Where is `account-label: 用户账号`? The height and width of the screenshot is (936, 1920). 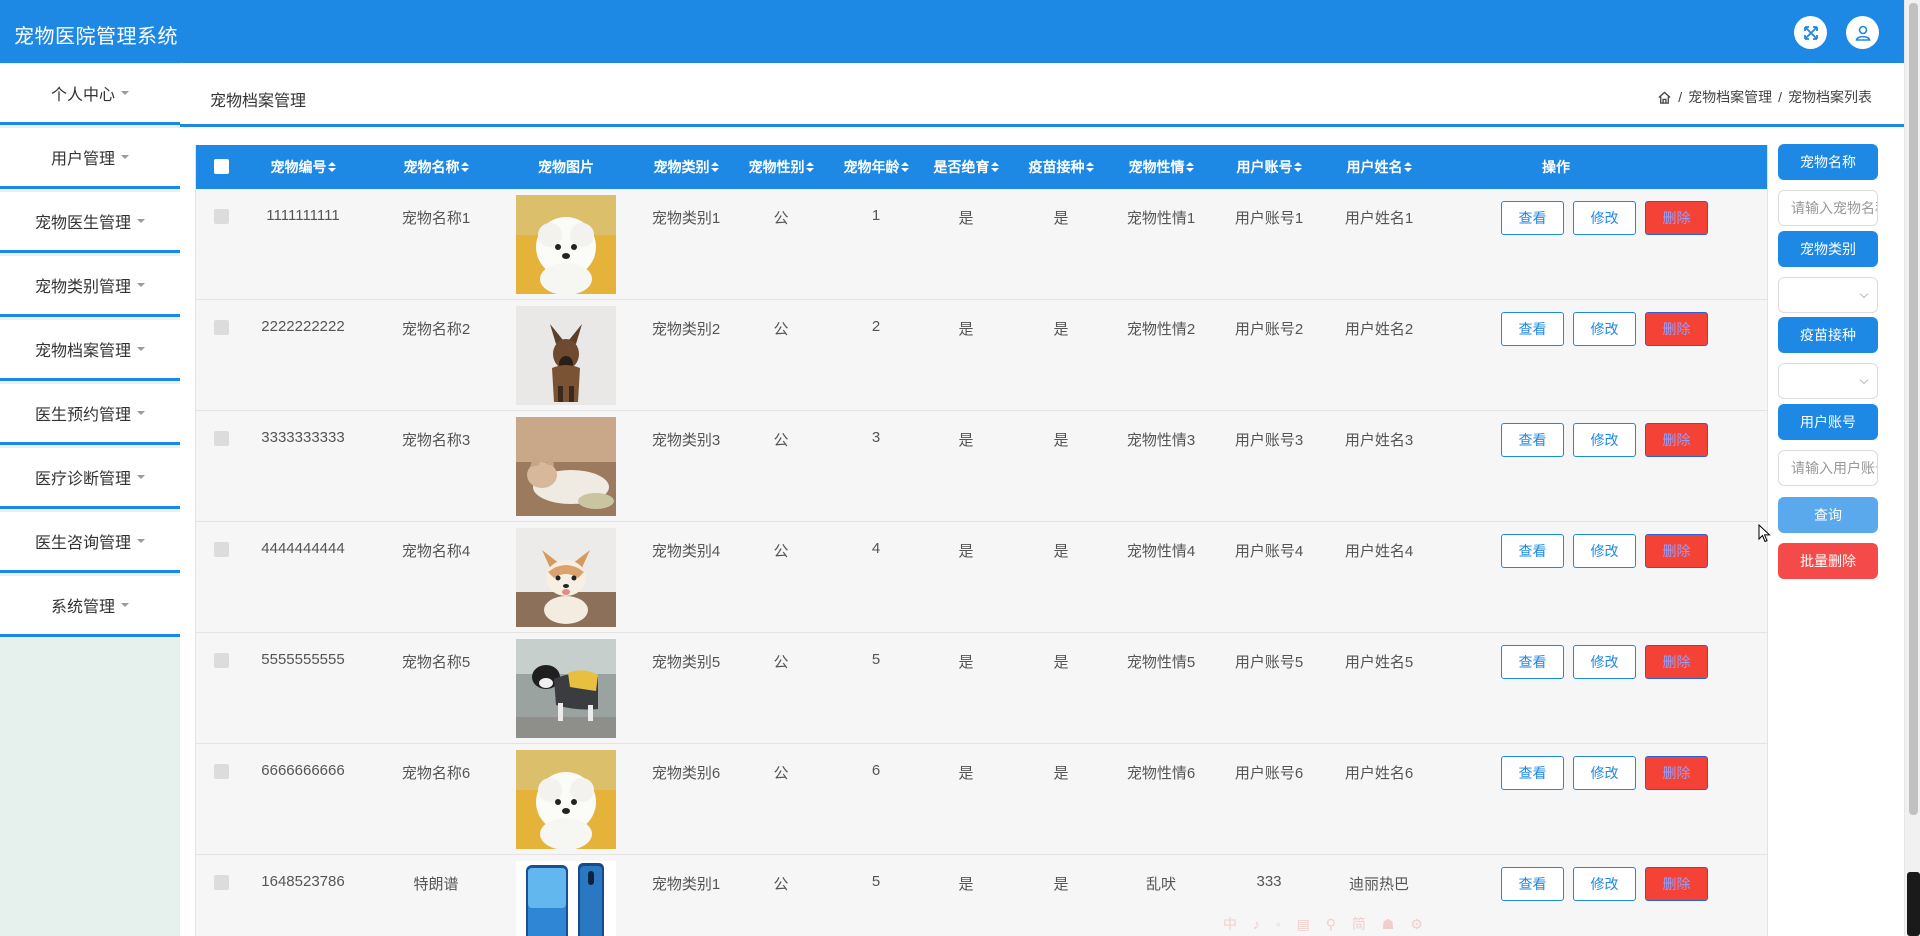
account-label: 用户账号 is located at coordinates (1828, 422).